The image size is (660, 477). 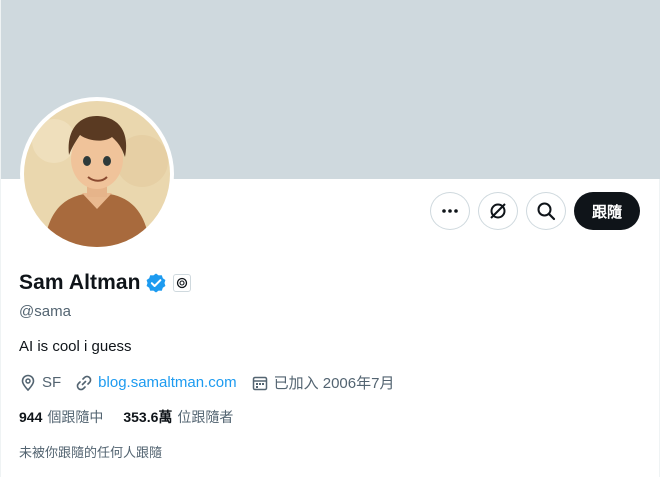 I want to click on profile-meta: SF blog.samaltman.com 已加入 2006年7月, so click(x=213, y=382).